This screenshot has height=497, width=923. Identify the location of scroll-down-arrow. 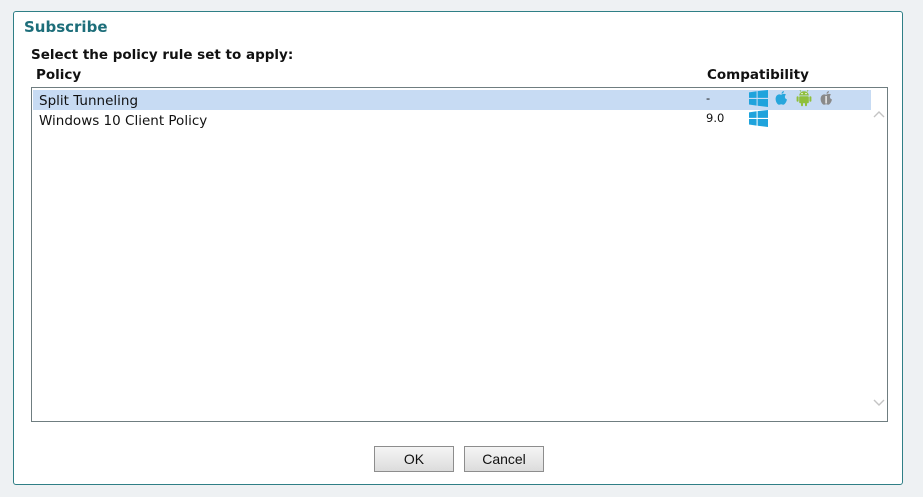
(879, 399).